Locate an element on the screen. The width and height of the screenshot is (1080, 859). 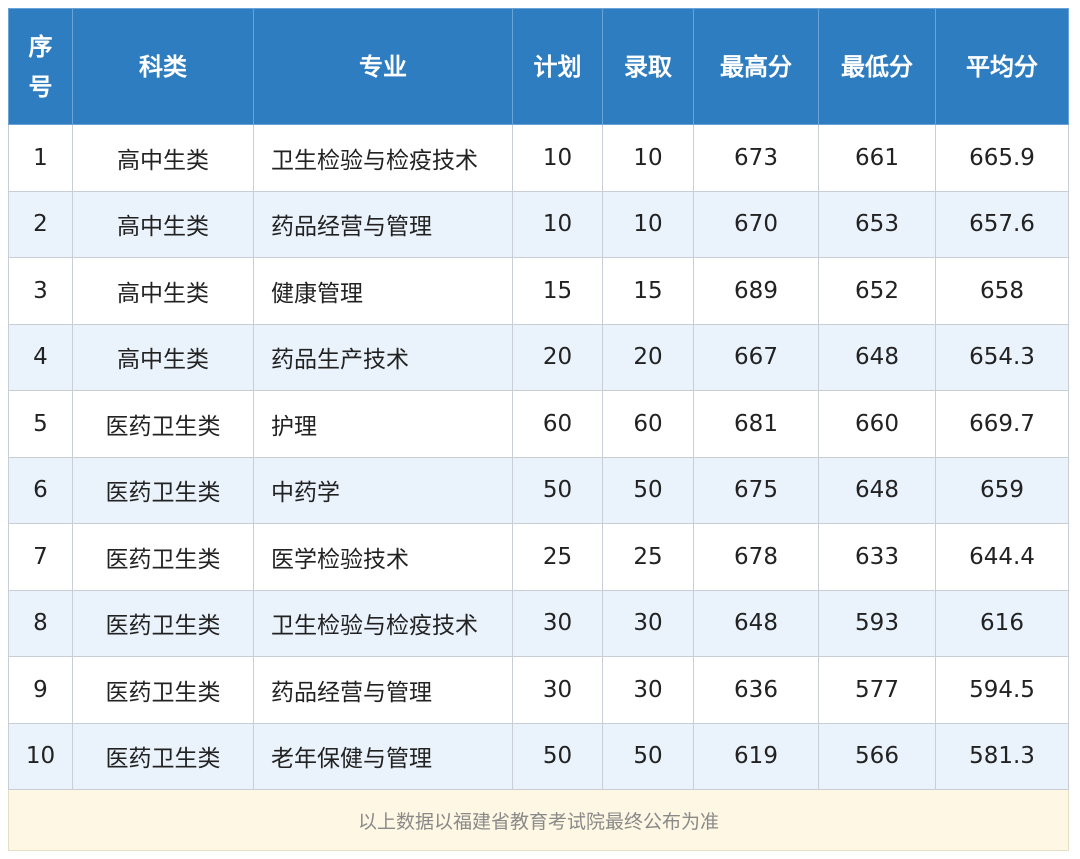
header-max-score: 最高分 is located at coordinates (756, 66).